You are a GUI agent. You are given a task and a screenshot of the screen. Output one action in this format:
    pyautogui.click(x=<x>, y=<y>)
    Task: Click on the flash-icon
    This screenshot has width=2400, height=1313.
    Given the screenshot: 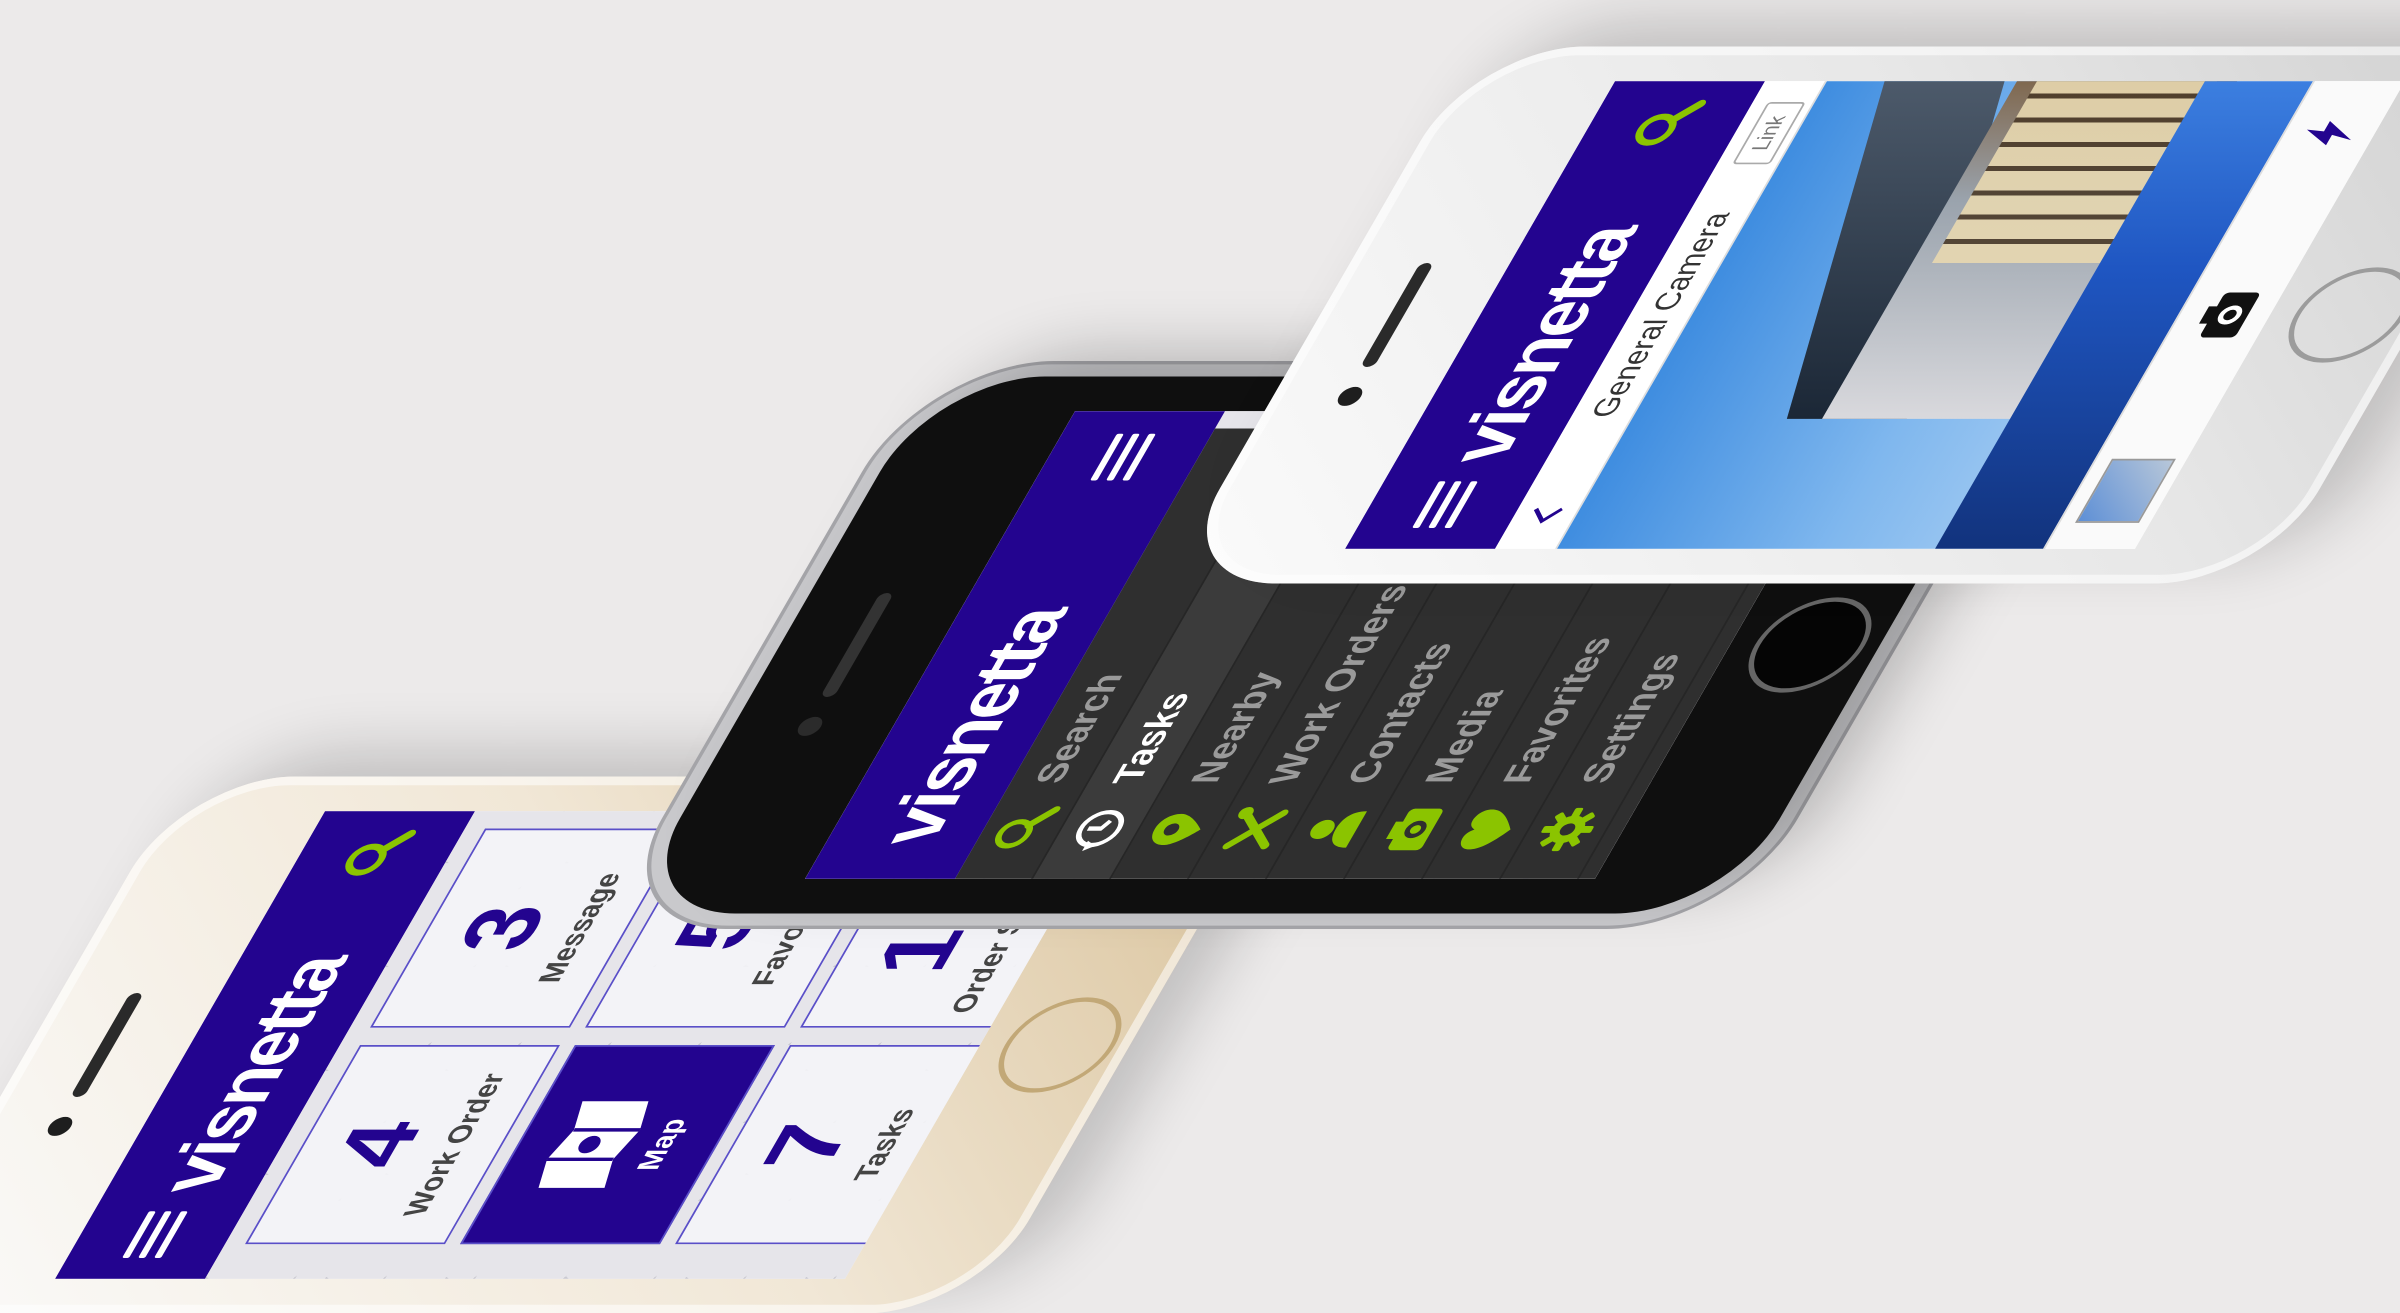 What is the action you would take?
    pyautogui.click(x=2330, y=133)
    